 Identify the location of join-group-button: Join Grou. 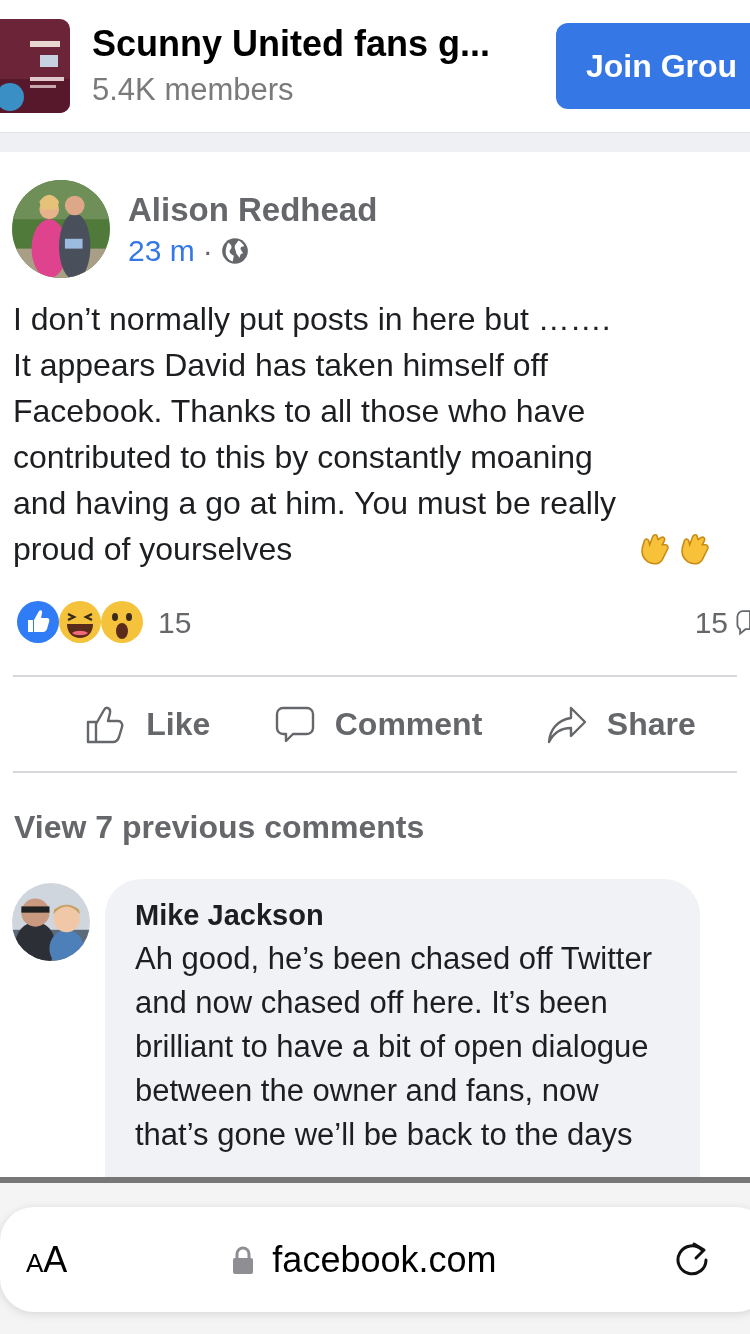
(653, 66).